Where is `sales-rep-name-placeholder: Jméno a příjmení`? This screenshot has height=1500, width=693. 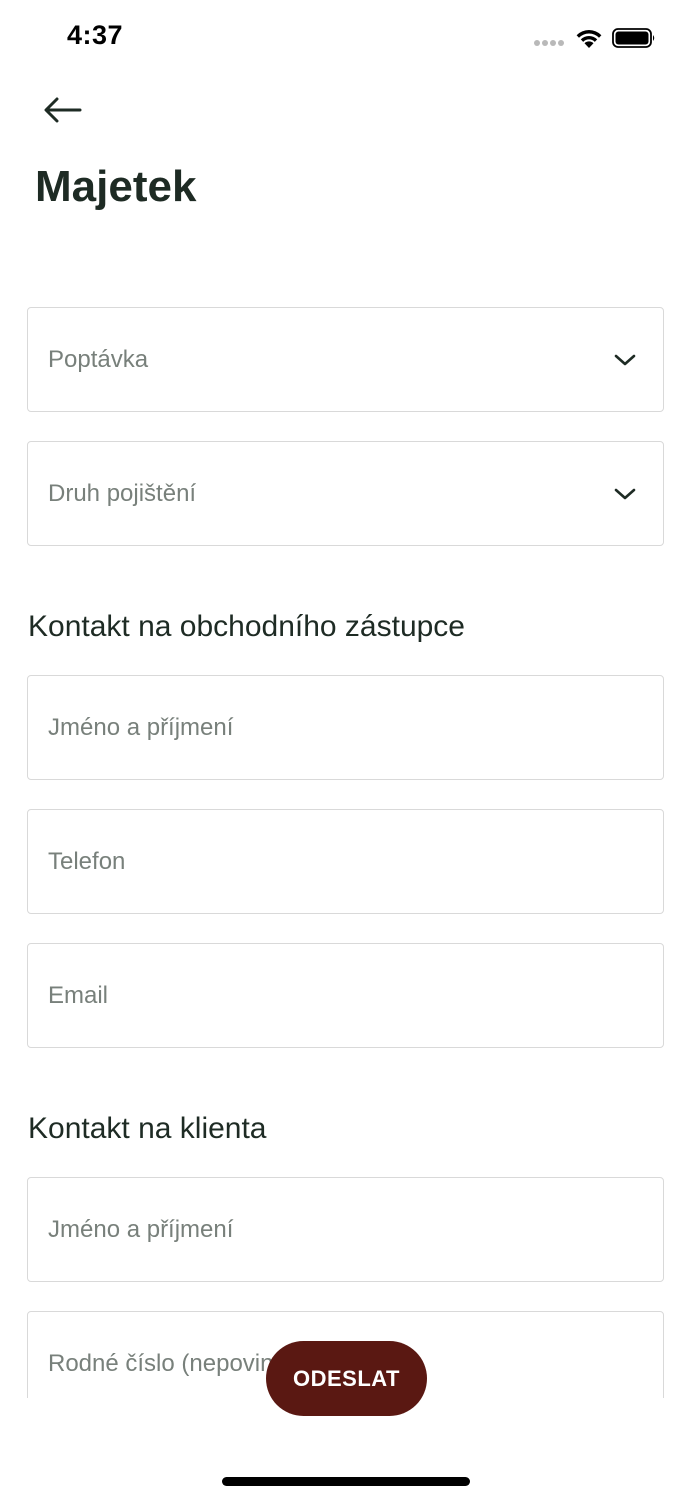 sales-rep-name-placeholder: Jméno a příjmení is located at coordinates (141, 727).